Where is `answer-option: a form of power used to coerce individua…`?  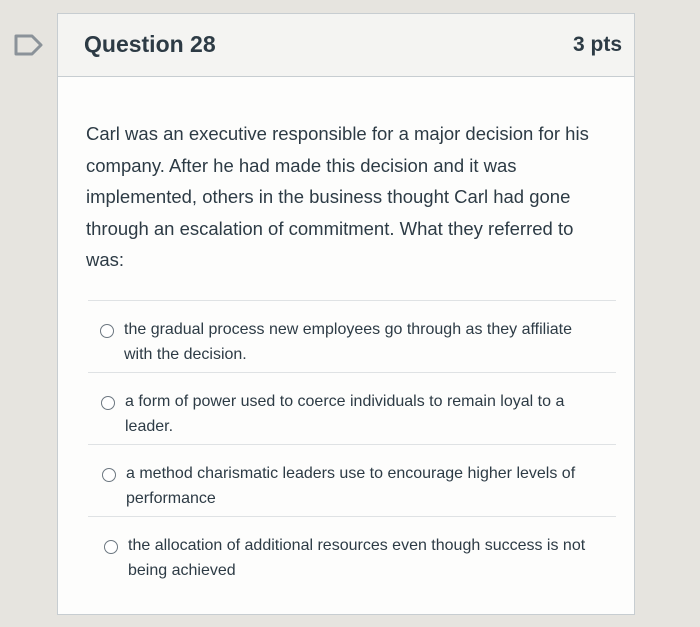
answer-option: a form of power used to coerce individua… is located at coordinates (352, 408).